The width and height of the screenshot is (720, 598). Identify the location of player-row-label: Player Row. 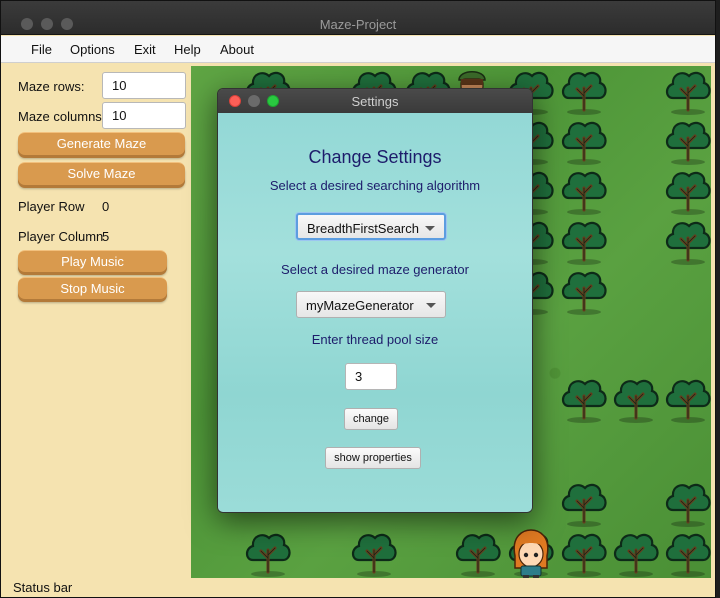
(51, 206).